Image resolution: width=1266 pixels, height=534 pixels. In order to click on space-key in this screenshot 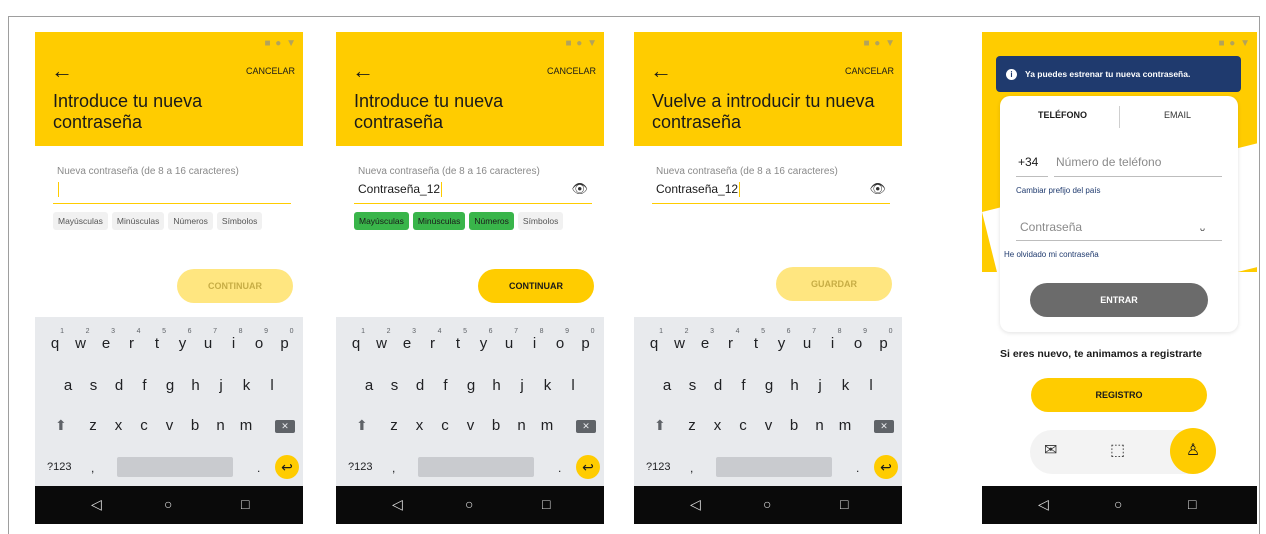, I will do `click(774, 467)`.